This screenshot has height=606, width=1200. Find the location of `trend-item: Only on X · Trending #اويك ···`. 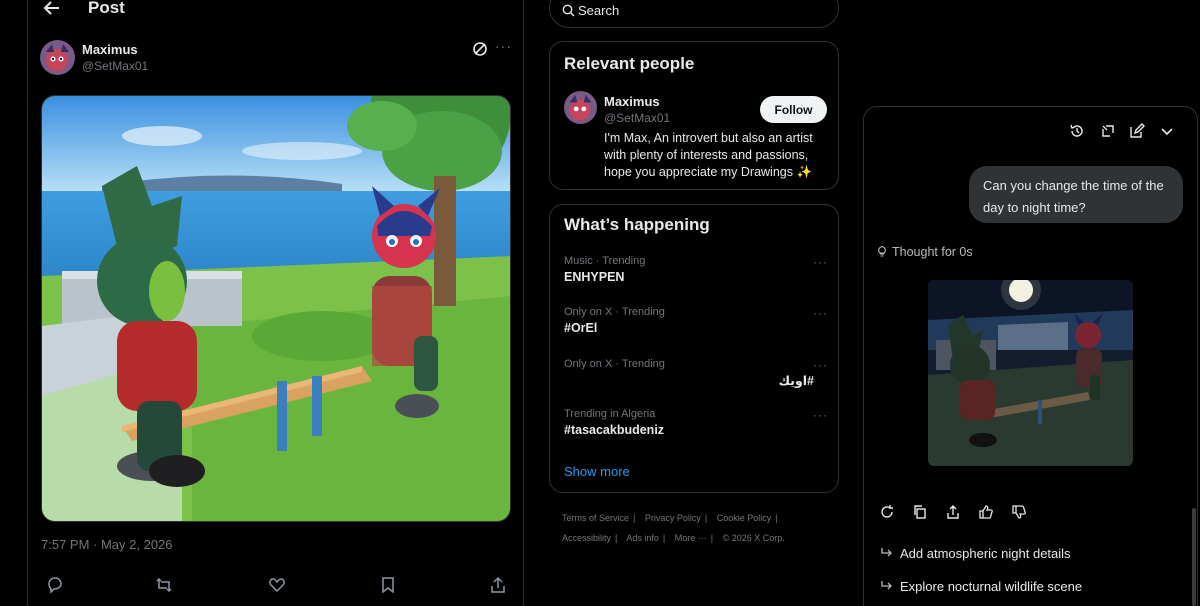

trend-item: Only on X · Trending #اويك ··· is located at coordinates (696, 373).